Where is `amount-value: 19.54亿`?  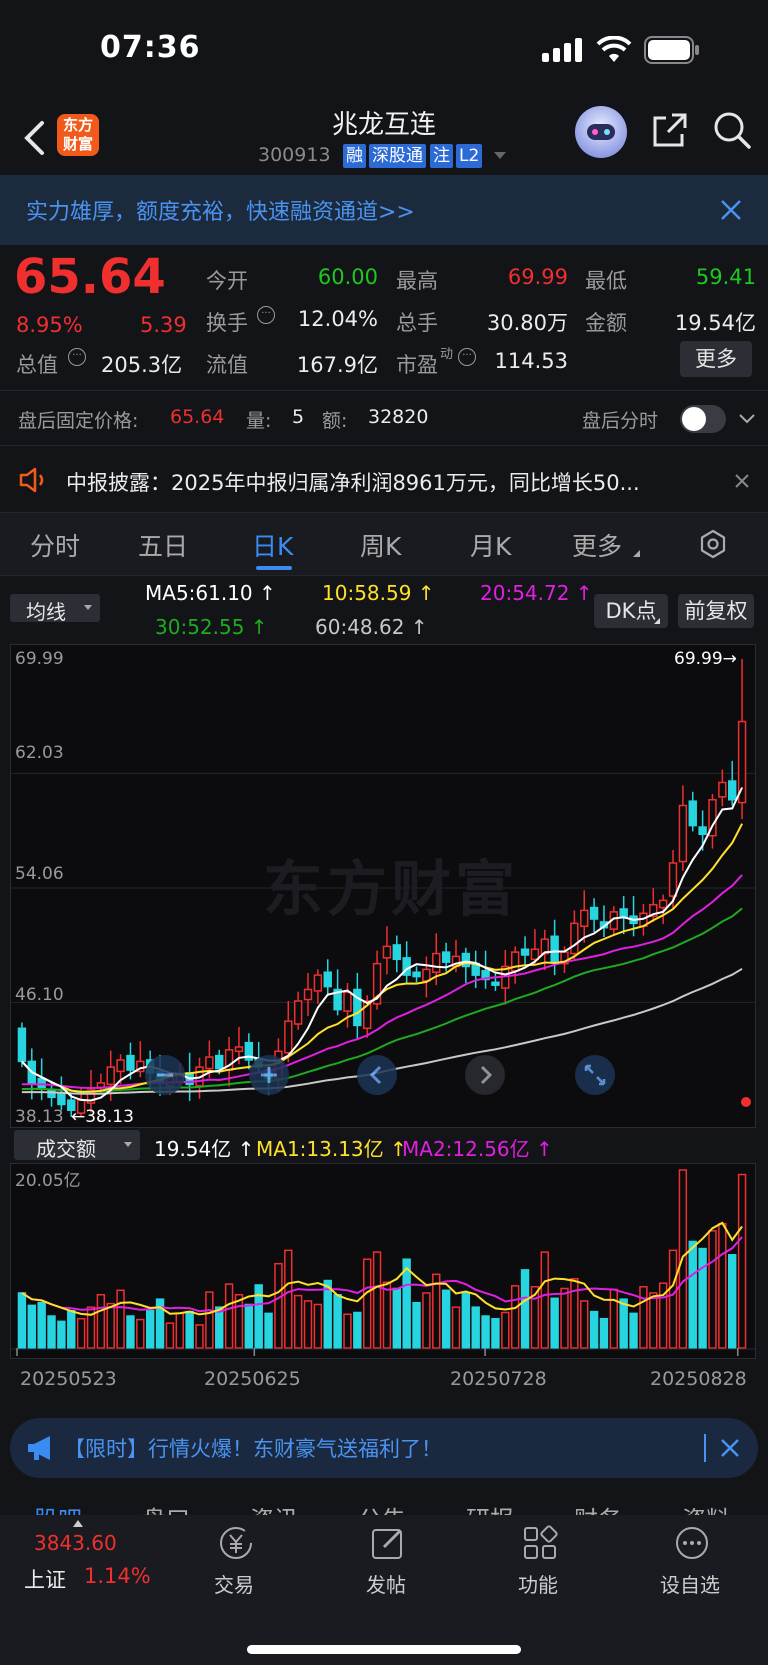
amount-value: 19.54亿 is located at coordinates (715, 323).